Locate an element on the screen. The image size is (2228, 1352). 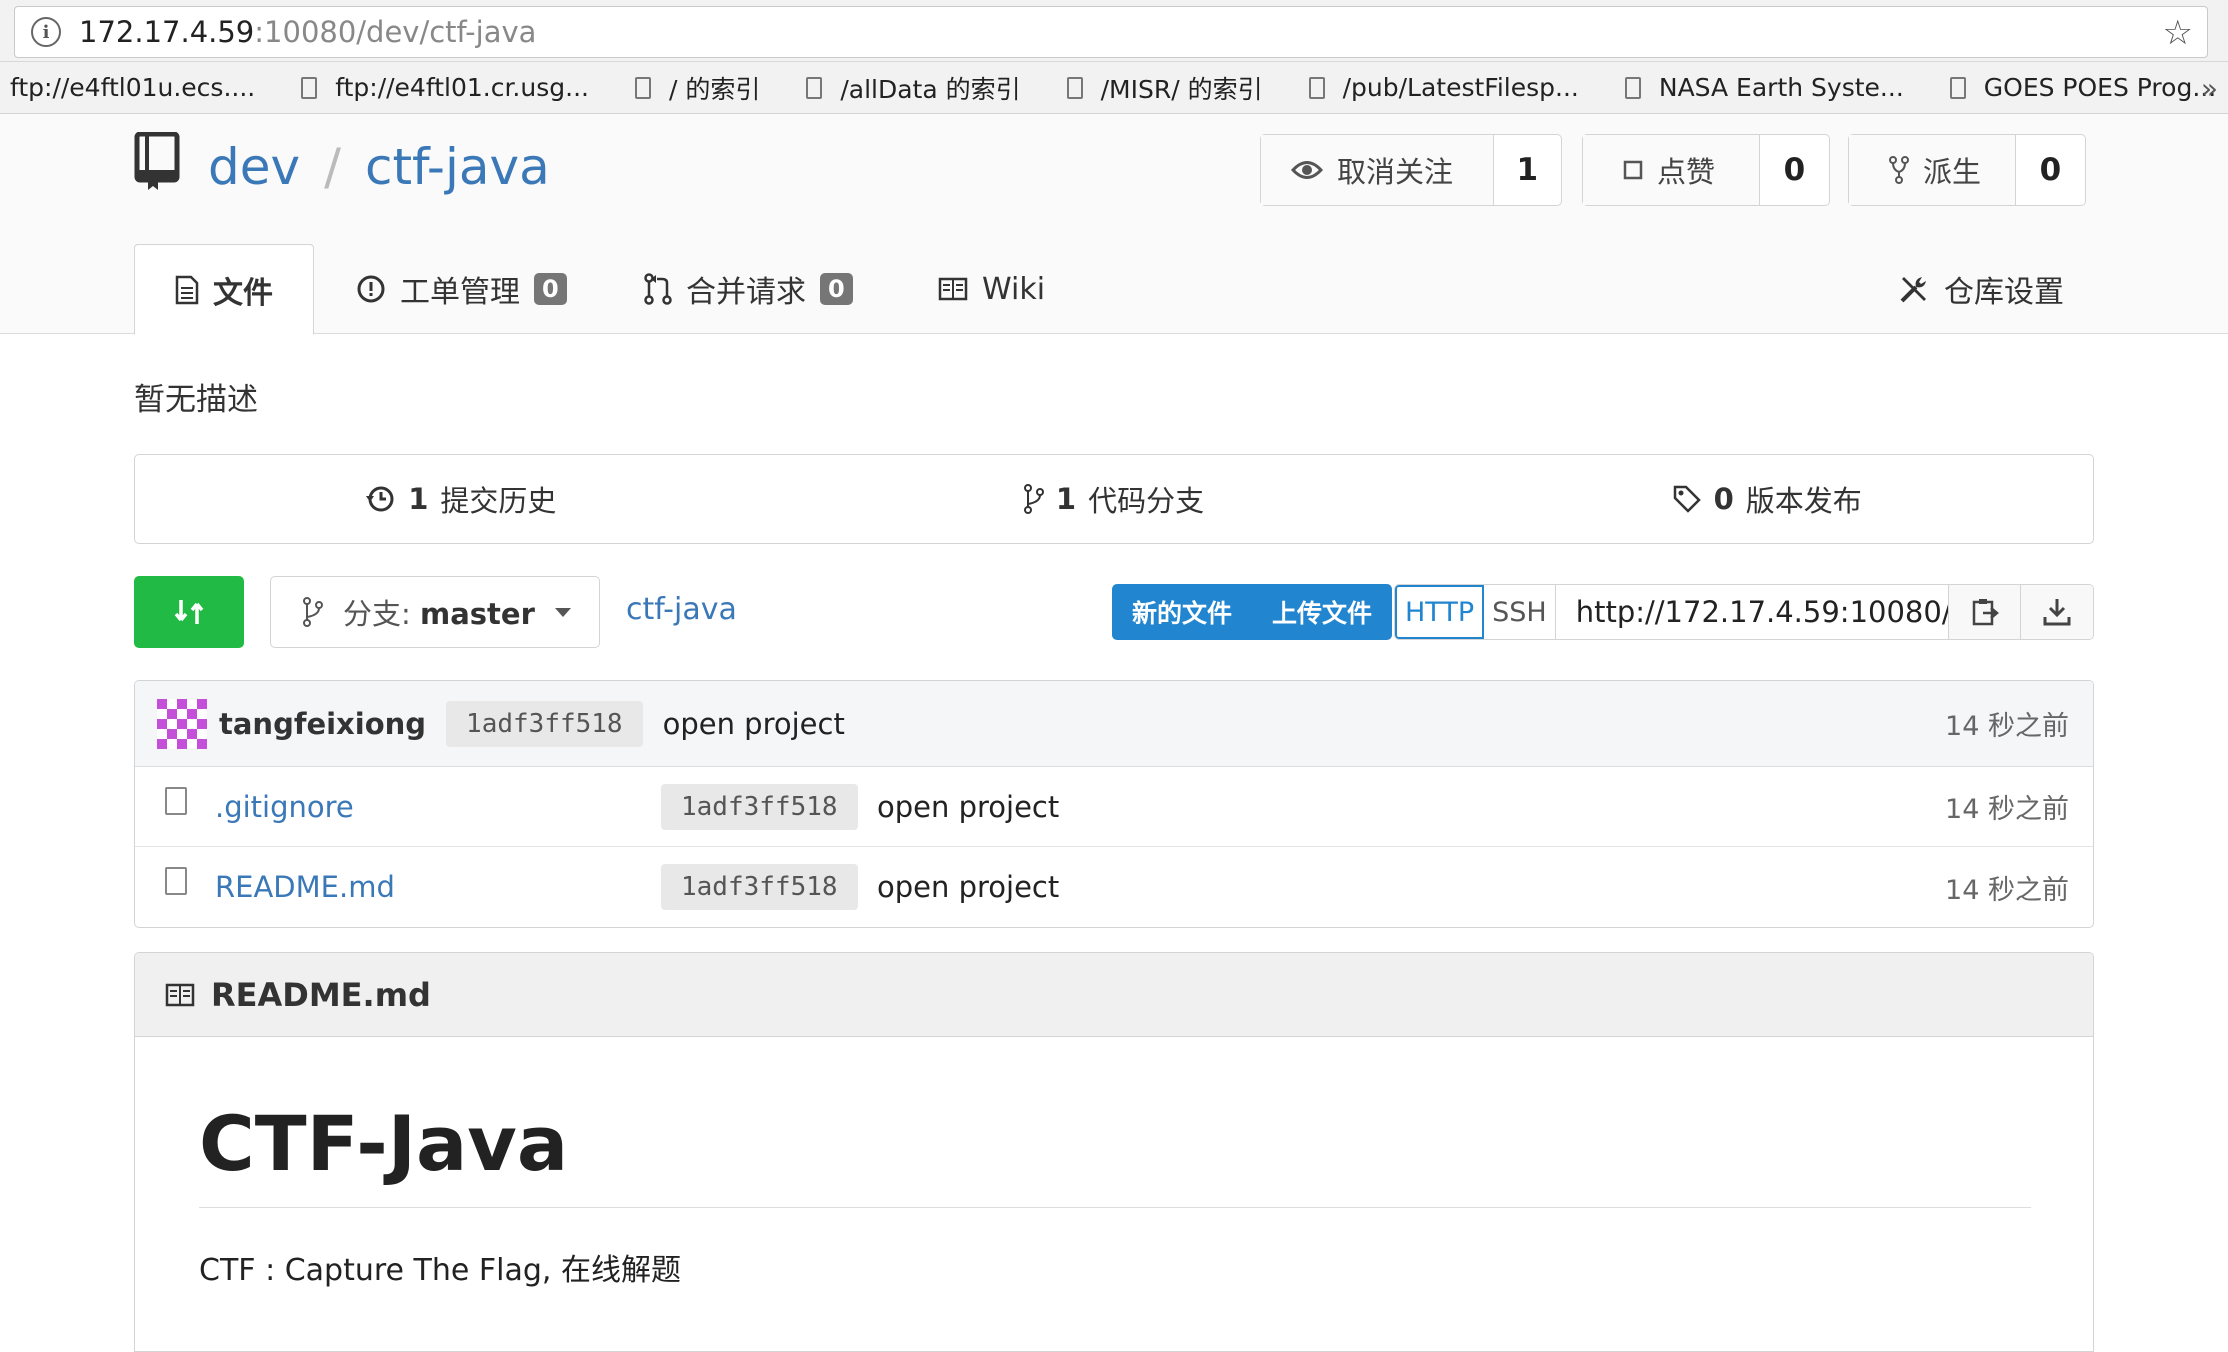
bookmark-item: /MISR/ 的索引 is located at coordinates (1164, 88).